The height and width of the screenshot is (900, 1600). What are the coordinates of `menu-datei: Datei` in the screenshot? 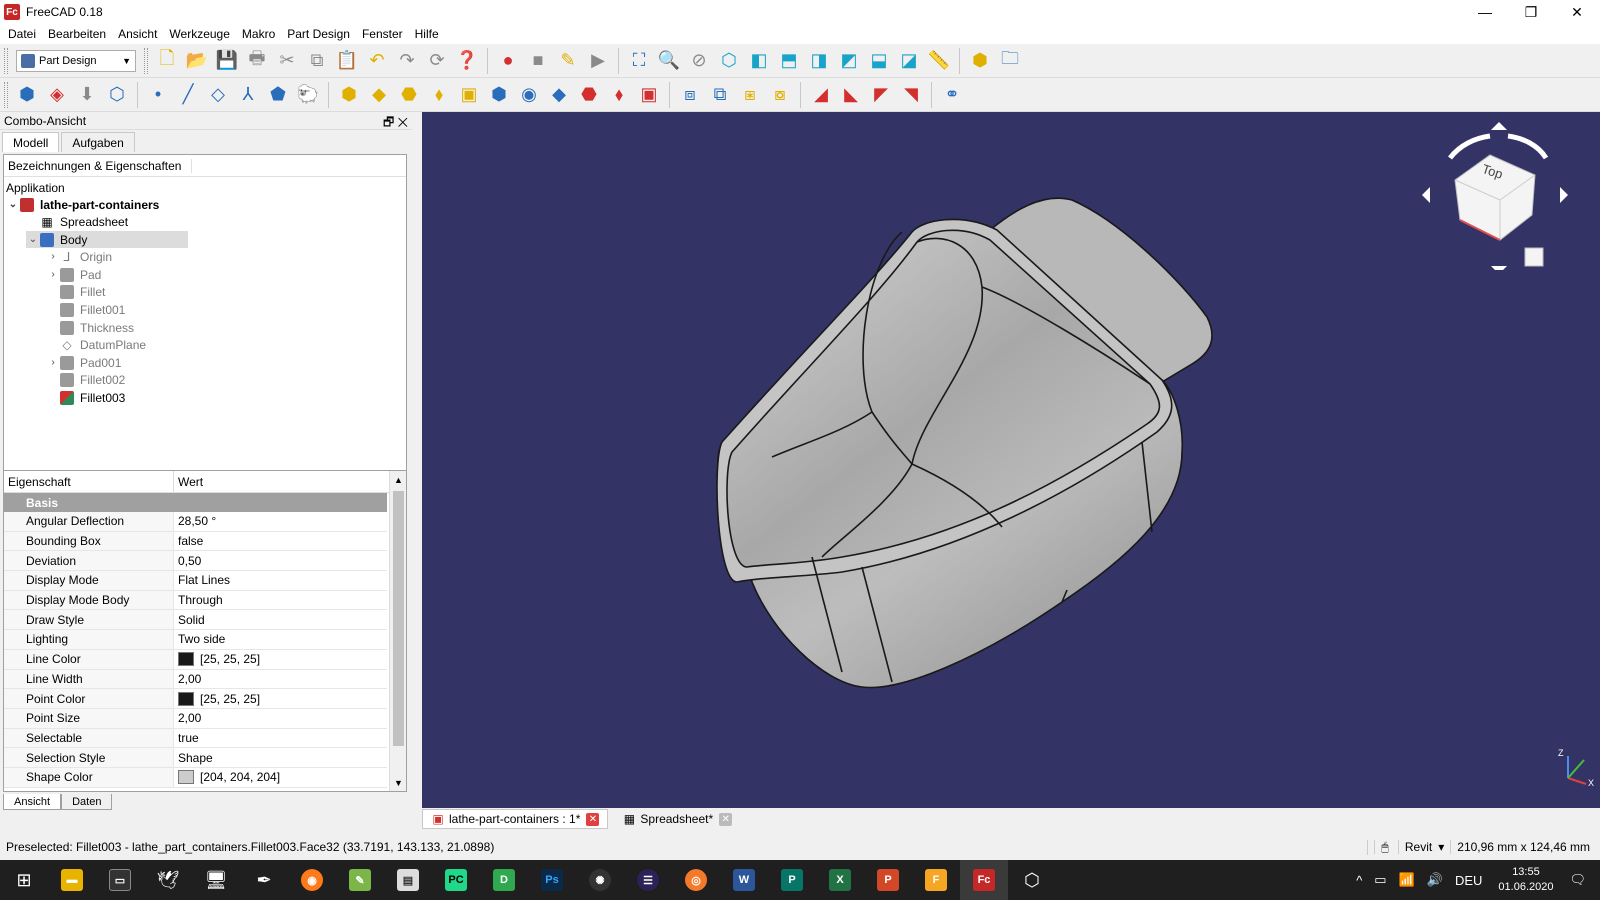 It's located at (22, 34).